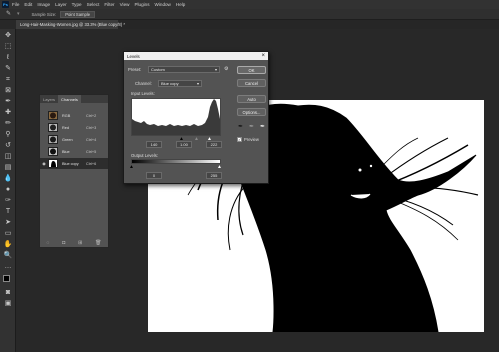 The width and height of the screenshot is (499, 352). What do you see at coordinates (219, 167) in the screenshot?
I see `output-white-slider: ▲` at bounding box center [219, 167].